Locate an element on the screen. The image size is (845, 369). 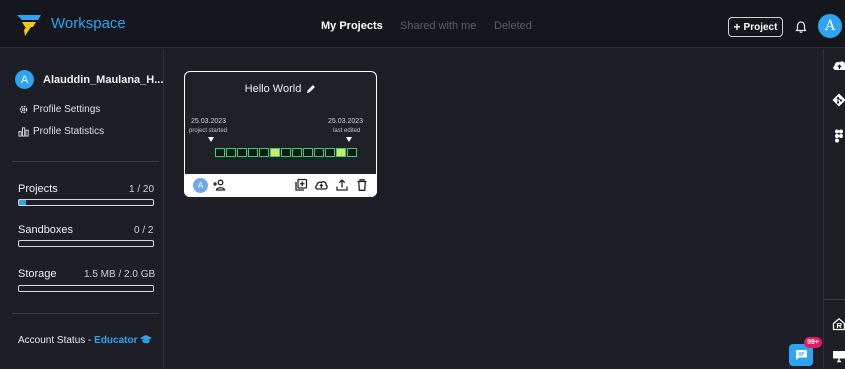
project-title-row: Hello World is located at coordinates (280, 89).